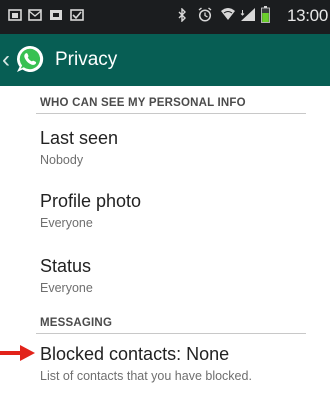 This screenshot has width=330, height=394. Describe the element at coordinates (30, 59) in the screenshot. I see `whatsapp-logo-icon` at that location.